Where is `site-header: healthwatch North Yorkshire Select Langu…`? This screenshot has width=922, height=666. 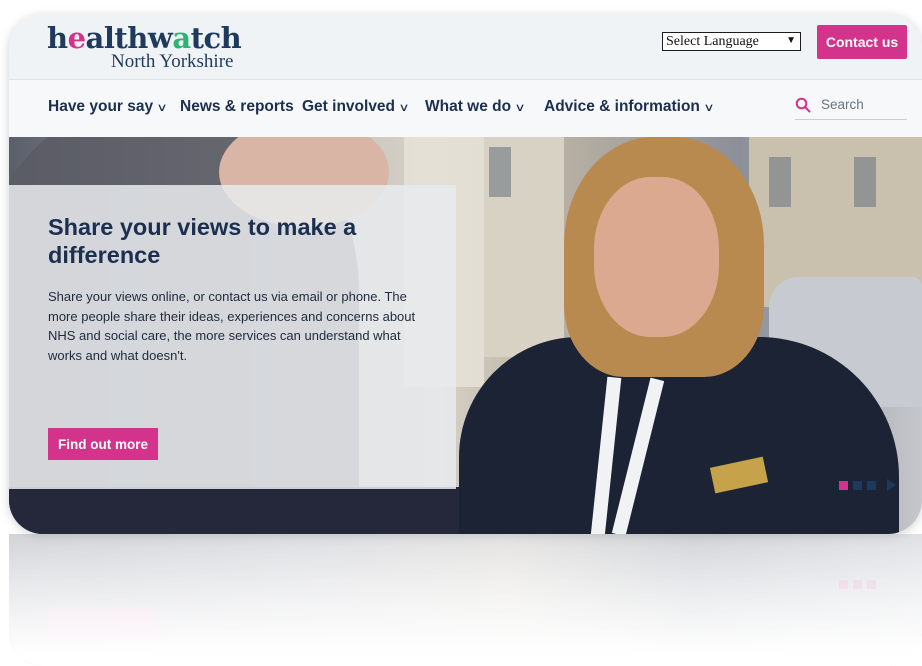 site-header: healthwatch North Yorkshire Select Langu… is located at coordinates (465, 47).